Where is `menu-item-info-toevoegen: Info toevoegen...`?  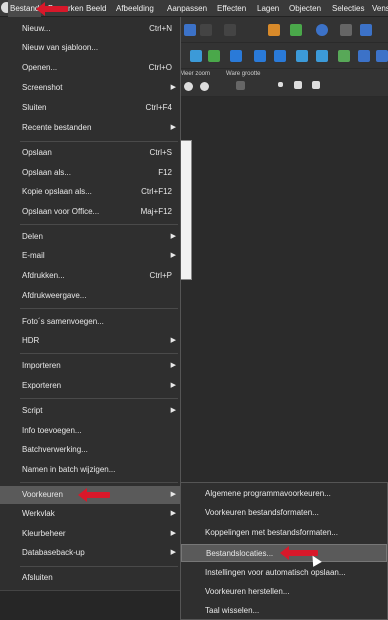
menu-item-info-toevoegen: Info toevoegen... is located at coordinates (90, 431).